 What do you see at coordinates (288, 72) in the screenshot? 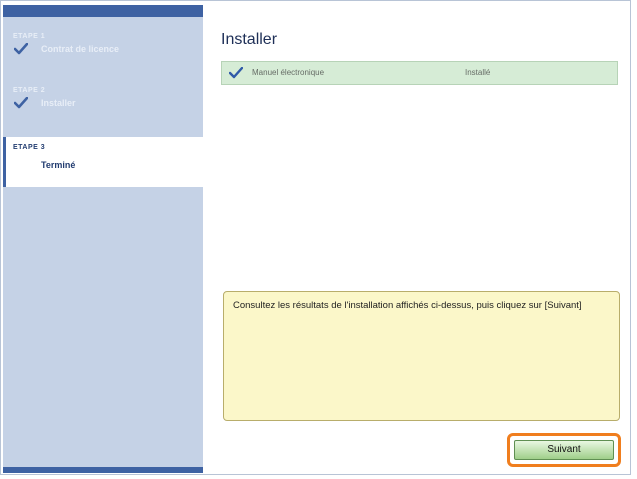
I see `result-item-name: Manuel électronique` at bounding box center [288, 72].